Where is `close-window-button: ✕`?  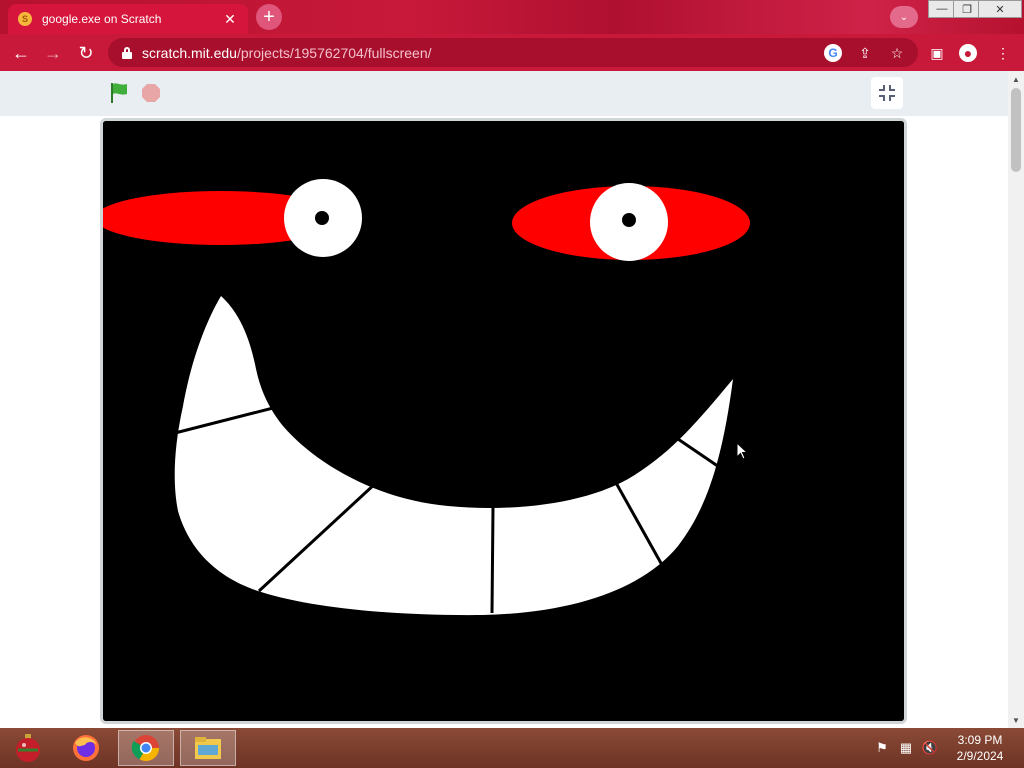 close-window-button: ✕ is located at coordinates (1000, 9).